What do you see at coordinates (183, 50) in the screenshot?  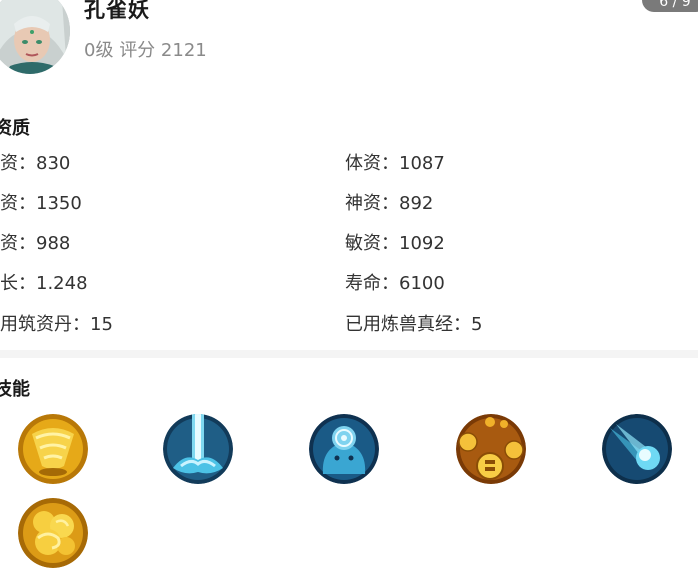 I see `rating-value: 2121` at bounding box center [183, 50].